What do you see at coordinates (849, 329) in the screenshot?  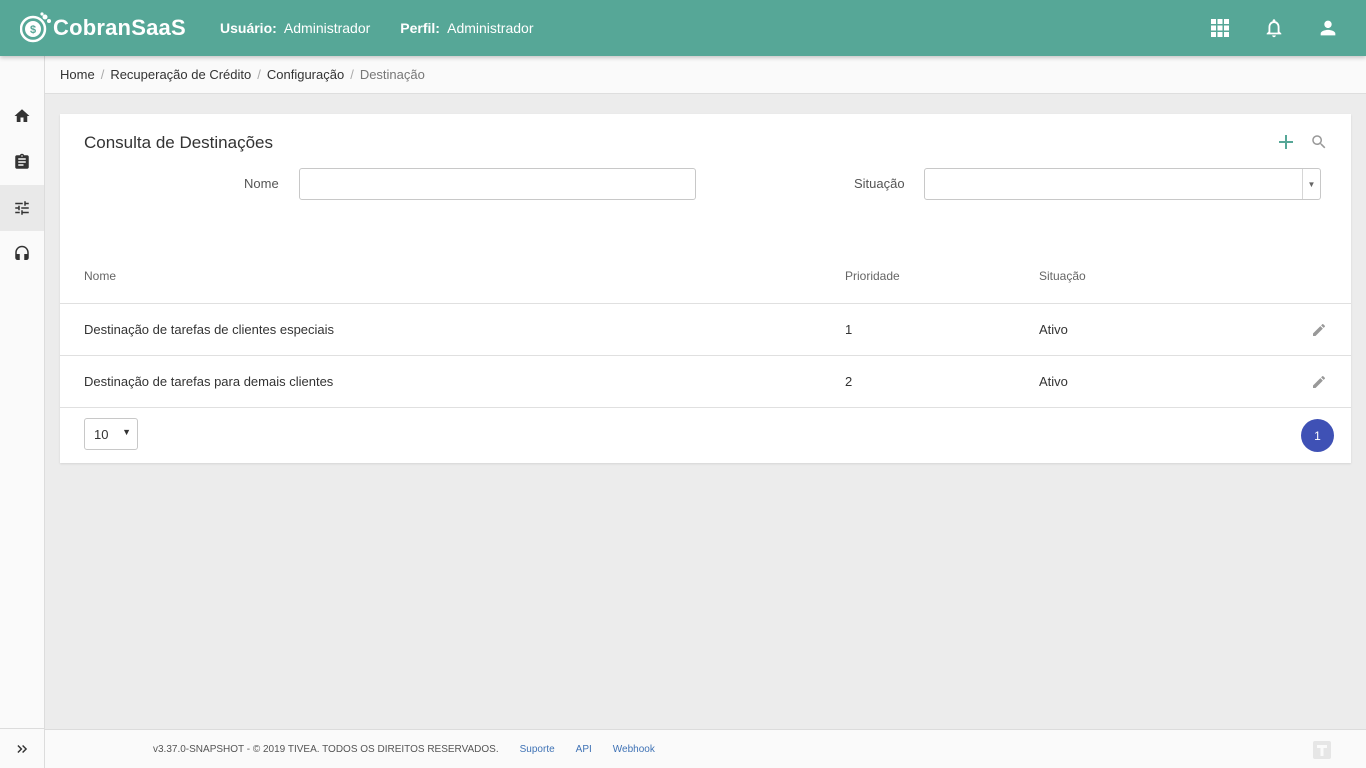 I see `row-prioridade: 1` at bounding box center [849, 329].